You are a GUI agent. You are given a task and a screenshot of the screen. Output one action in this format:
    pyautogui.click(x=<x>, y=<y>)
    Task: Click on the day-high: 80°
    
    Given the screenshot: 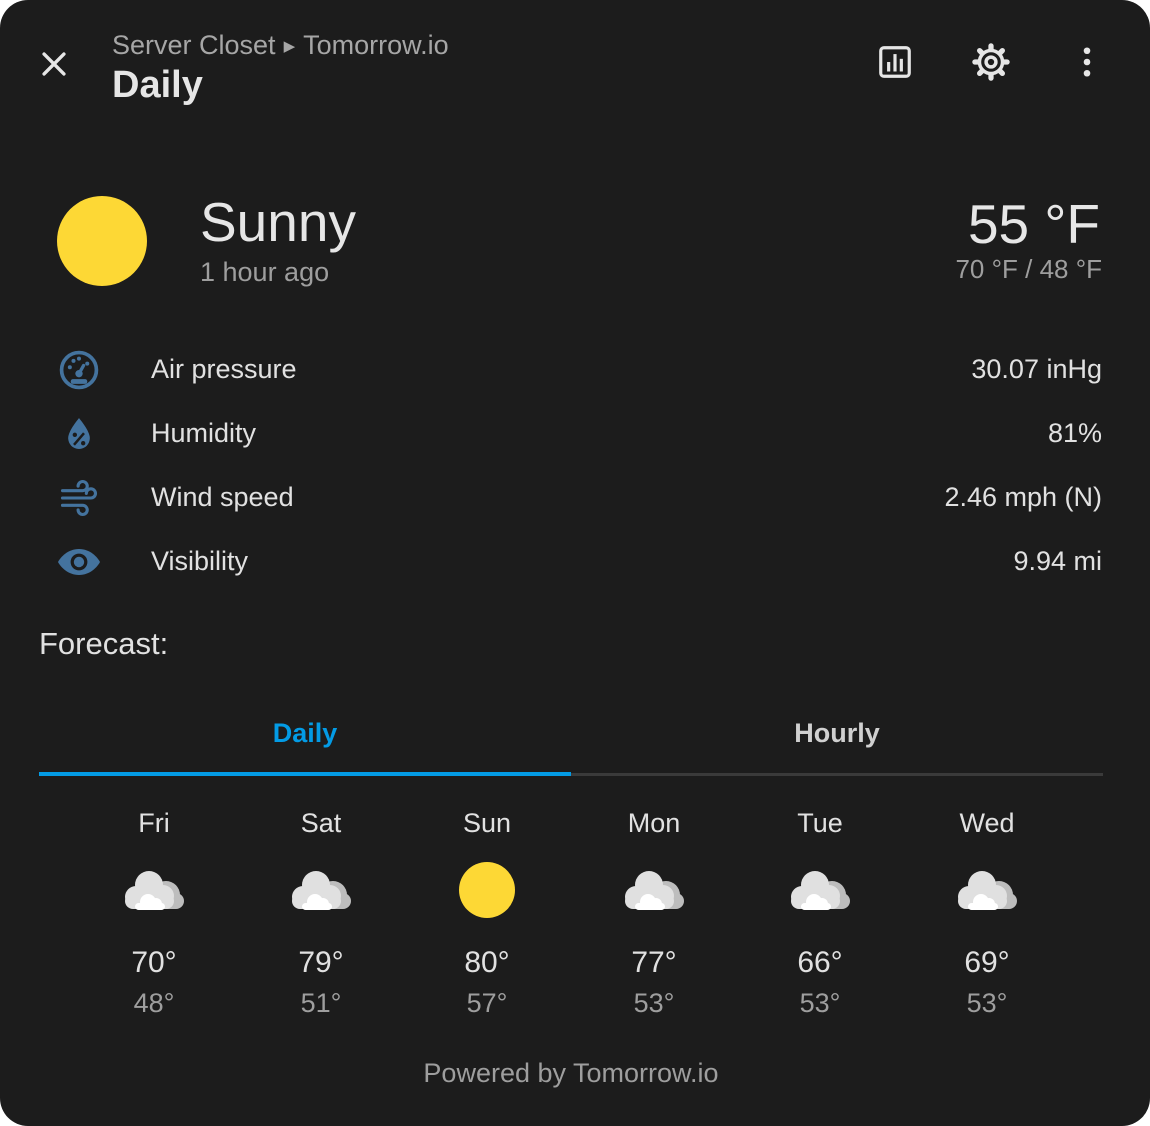 What is the action you would take?
    pyautogui.click(x=487, y=962)
    